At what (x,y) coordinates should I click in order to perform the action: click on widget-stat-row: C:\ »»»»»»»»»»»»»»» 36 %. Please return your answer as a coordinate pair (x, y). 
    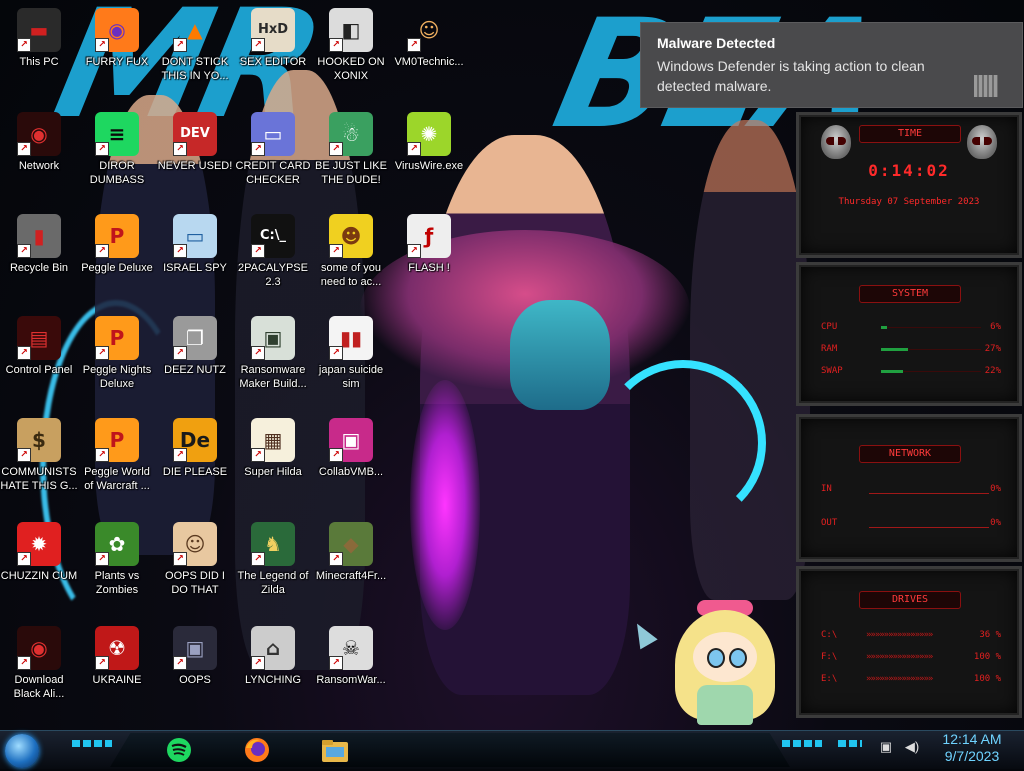
    Looking at the image, I should click on (911, 635).